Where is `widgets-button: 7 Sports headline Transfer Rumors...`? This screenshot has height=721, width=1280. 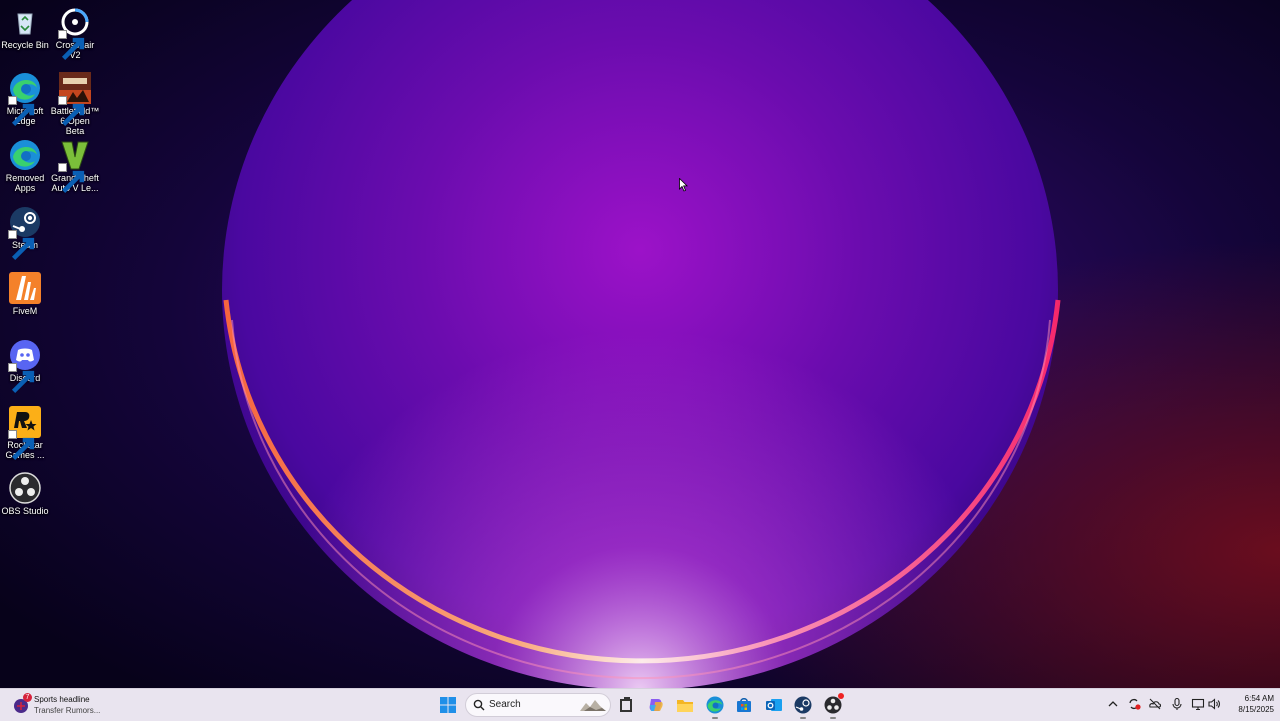
widgets-button: 7 Sports headline Transfer Rumors... is located at coordinates (62, 705).